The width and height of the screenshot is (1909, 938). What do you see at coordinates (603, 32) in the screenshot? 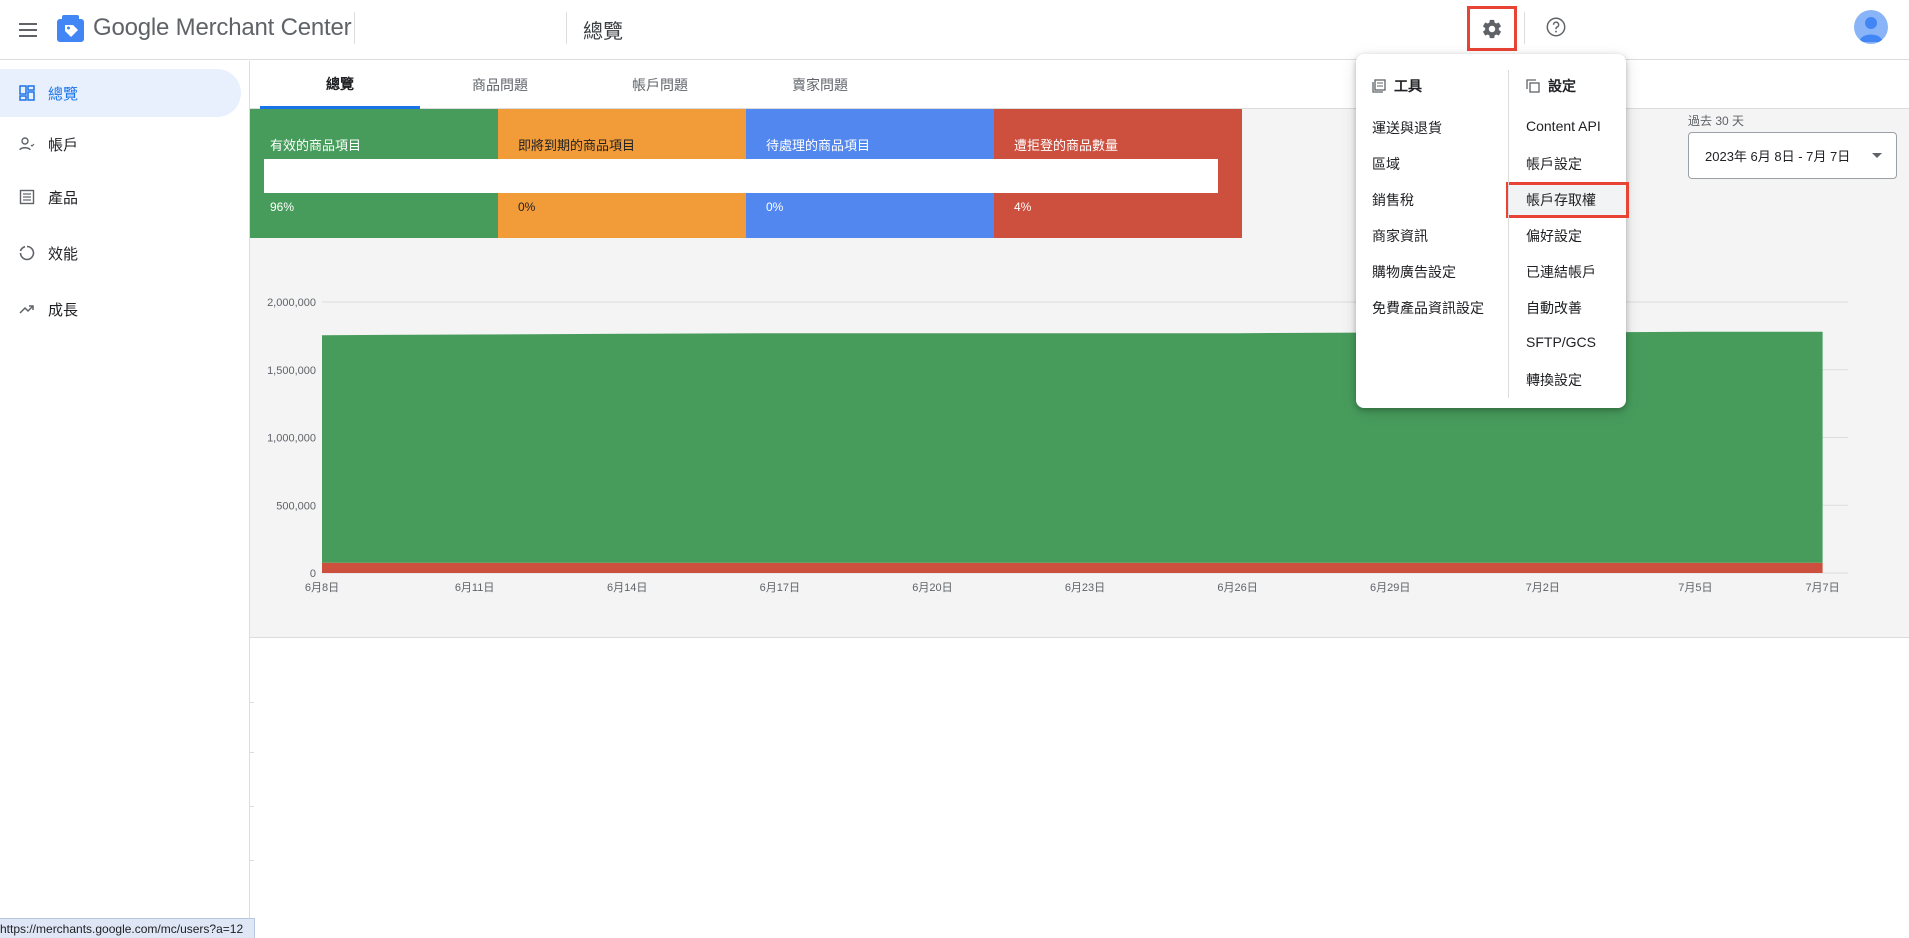
I see `page-title: 總覽` at bounding box center [603, 32].